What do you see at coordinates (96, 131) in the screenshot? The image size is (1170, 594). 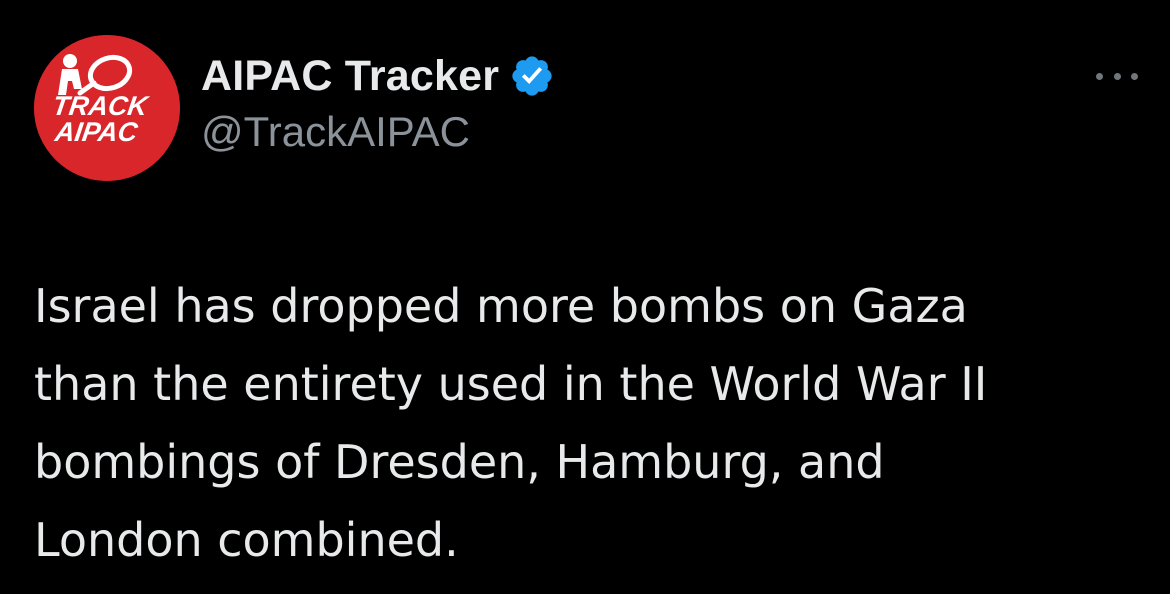 I see `svg-text: AIPAC` at bounding box center [96, 131].